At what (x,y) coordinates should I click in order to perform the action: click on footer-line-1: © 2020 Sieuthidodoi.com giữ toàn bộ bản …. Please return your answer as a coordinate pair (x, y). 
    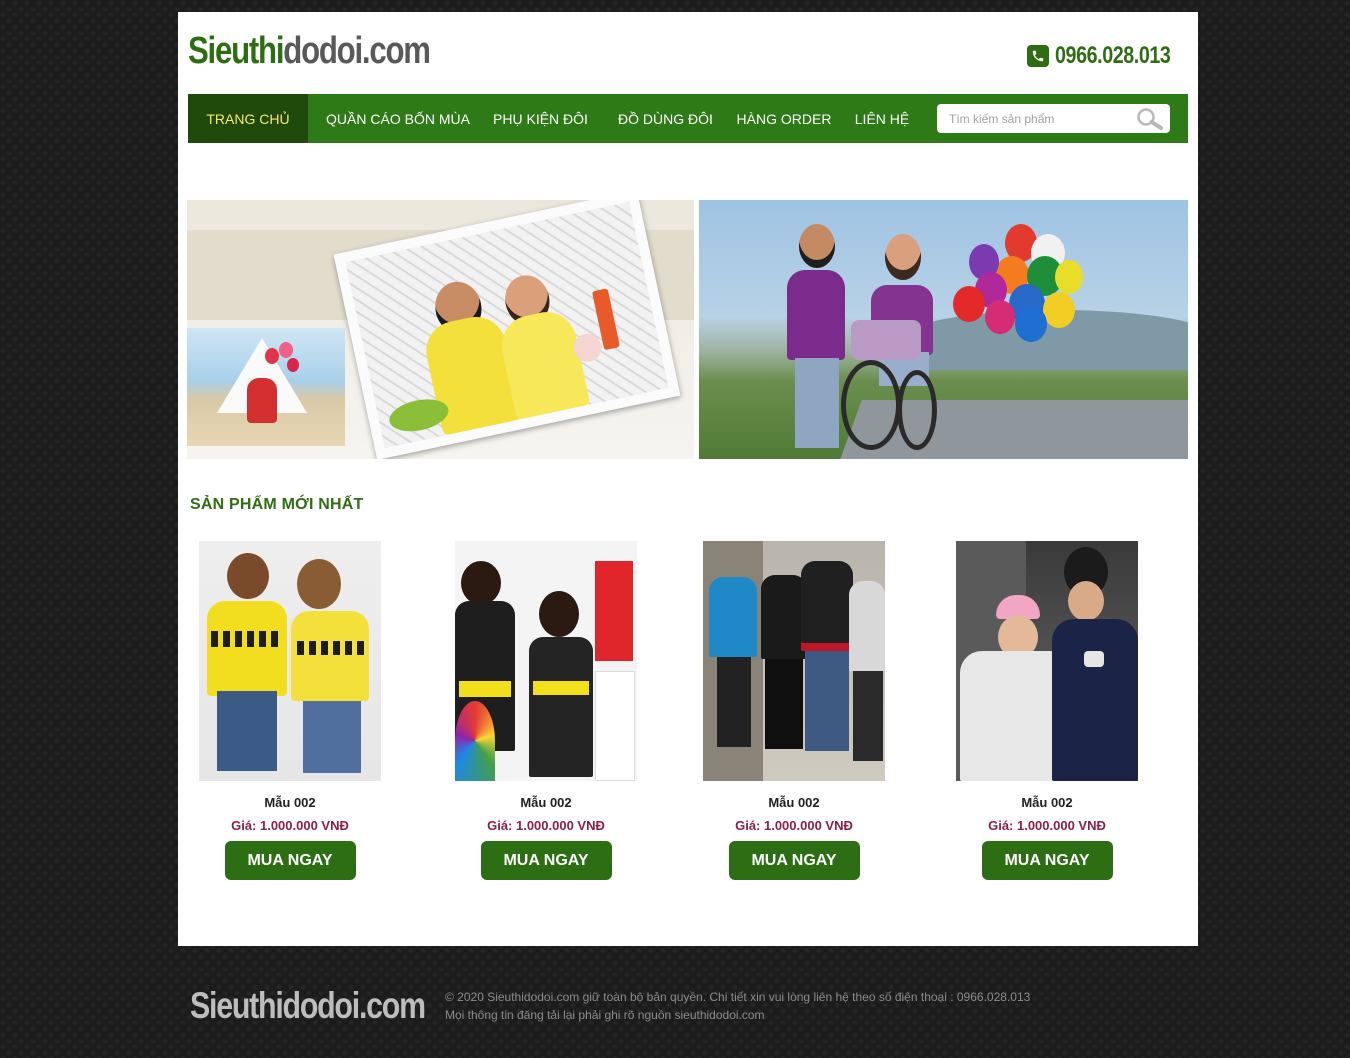
    Looking at the image, I should click on (738, 997).